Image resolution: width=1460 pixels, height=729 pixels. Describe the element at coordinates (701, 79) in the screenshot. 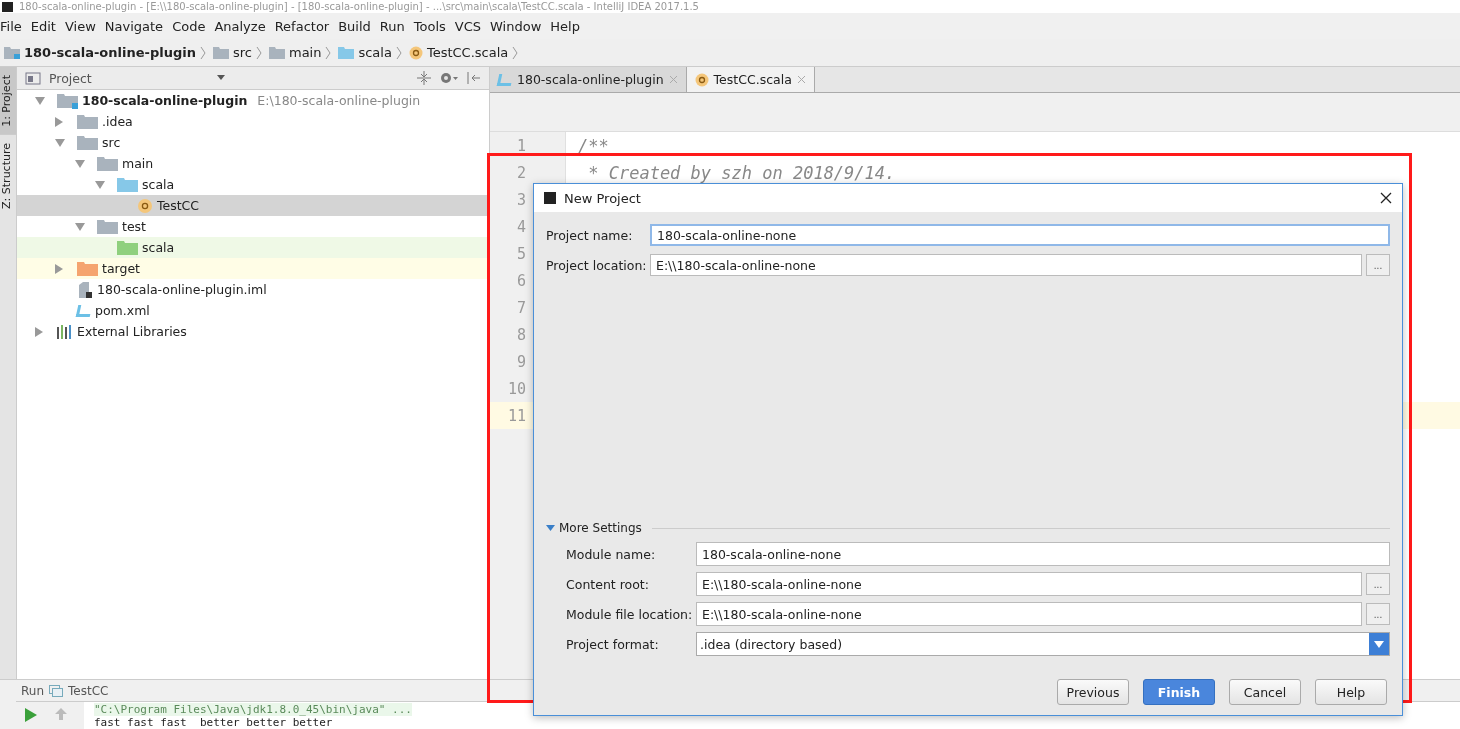

I see `object-icon` at that location.